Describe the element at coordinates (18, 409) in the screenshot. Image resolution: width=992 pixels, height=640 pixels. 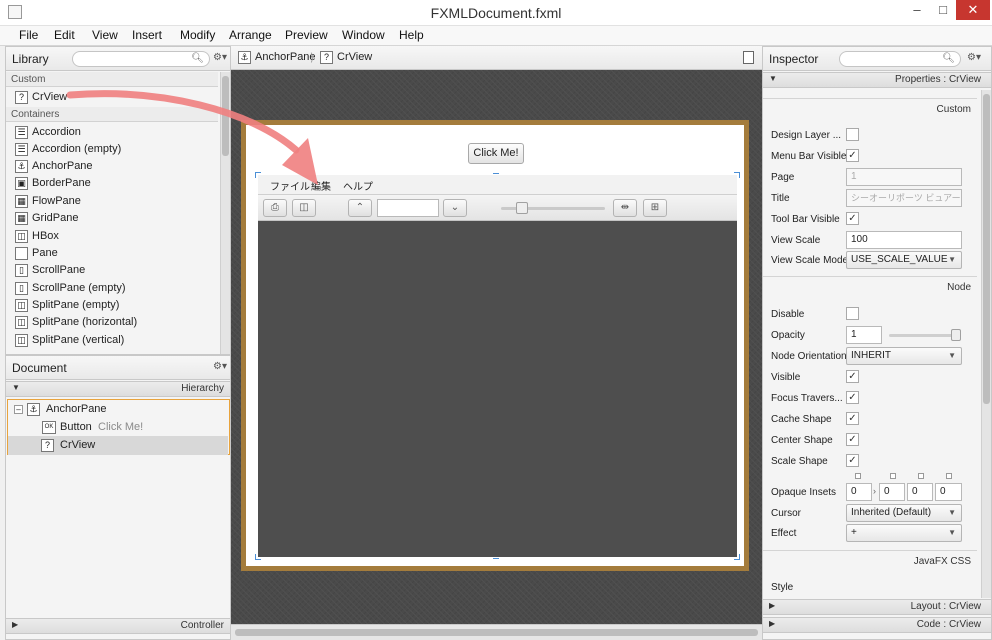
I see `tree-collapse-icon: –` at that location.